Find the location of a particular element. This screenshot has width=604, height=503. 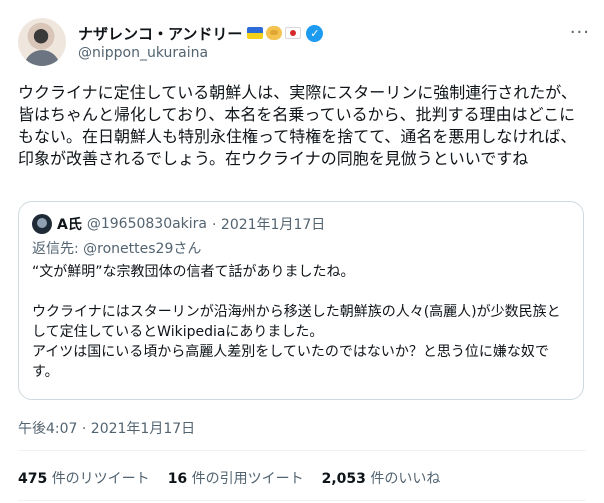

ukraine-flag-icon is located at coordinates (255, 33).